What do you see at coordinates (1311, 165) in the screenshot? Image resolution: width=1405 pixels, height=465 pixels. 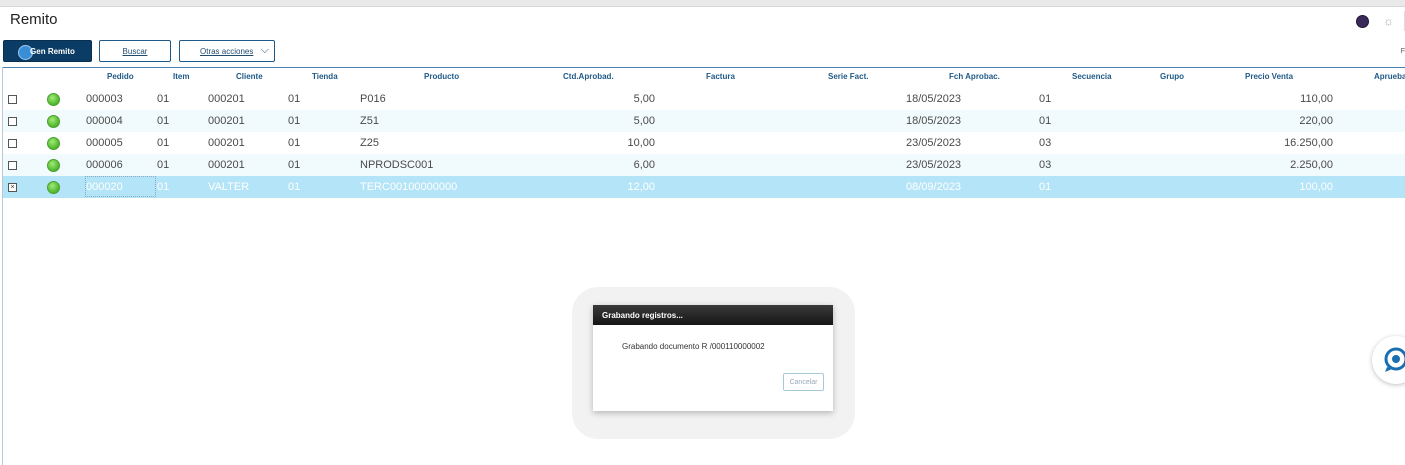 I see `cell-precio: 2.250,00` at bounding box center [1311, 165].